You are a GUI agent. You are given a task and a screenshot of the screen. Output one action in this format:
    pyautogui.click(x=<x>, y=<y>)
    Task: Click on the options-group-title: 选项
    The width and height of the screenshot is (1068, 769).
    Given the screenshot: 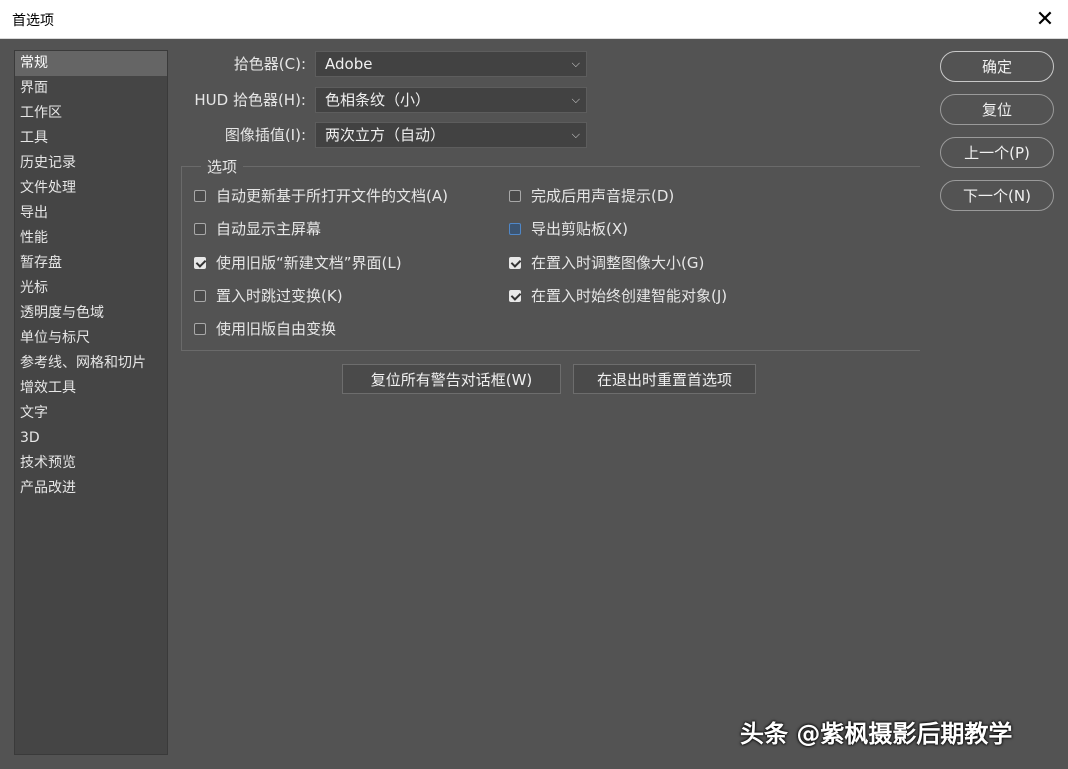 What is the action you would take?
    pyautogui.click(x=222, y=166)
    